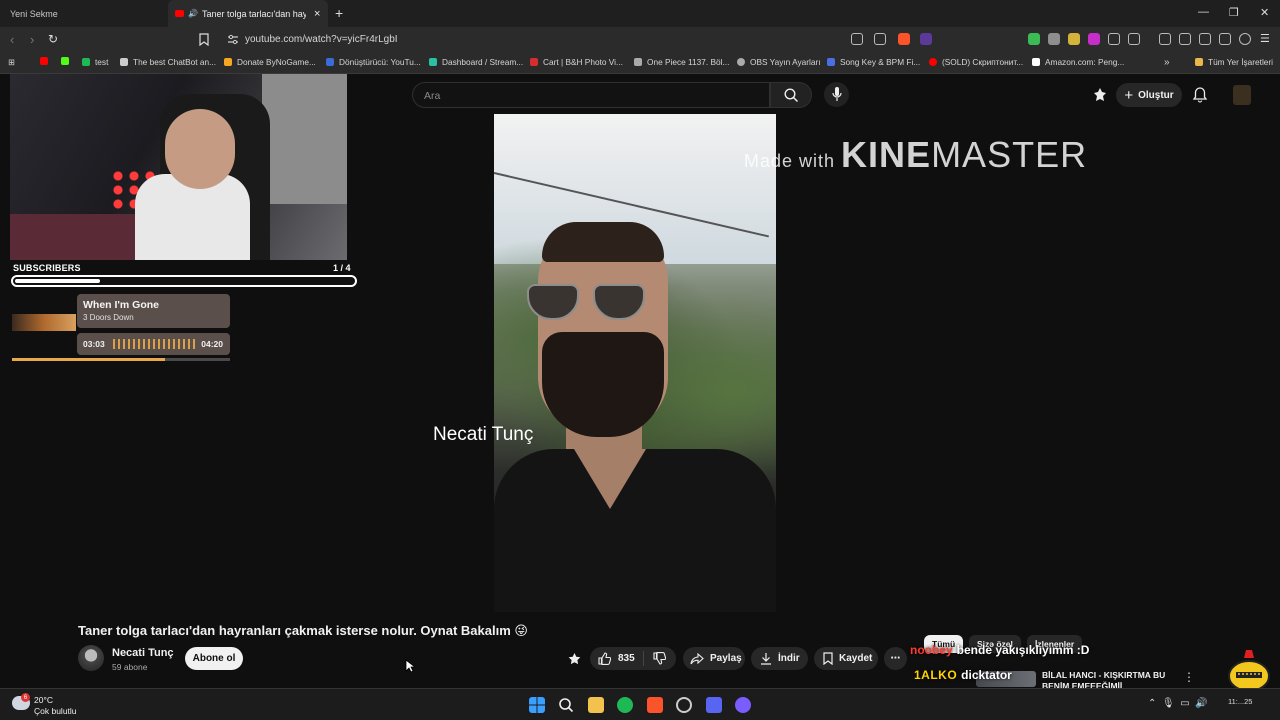 Image resolution: width=1280 pixels, height=720 pixels. Describe the element at coordinates (684, 705) in the screenshot. I see `app-icon` at that location.